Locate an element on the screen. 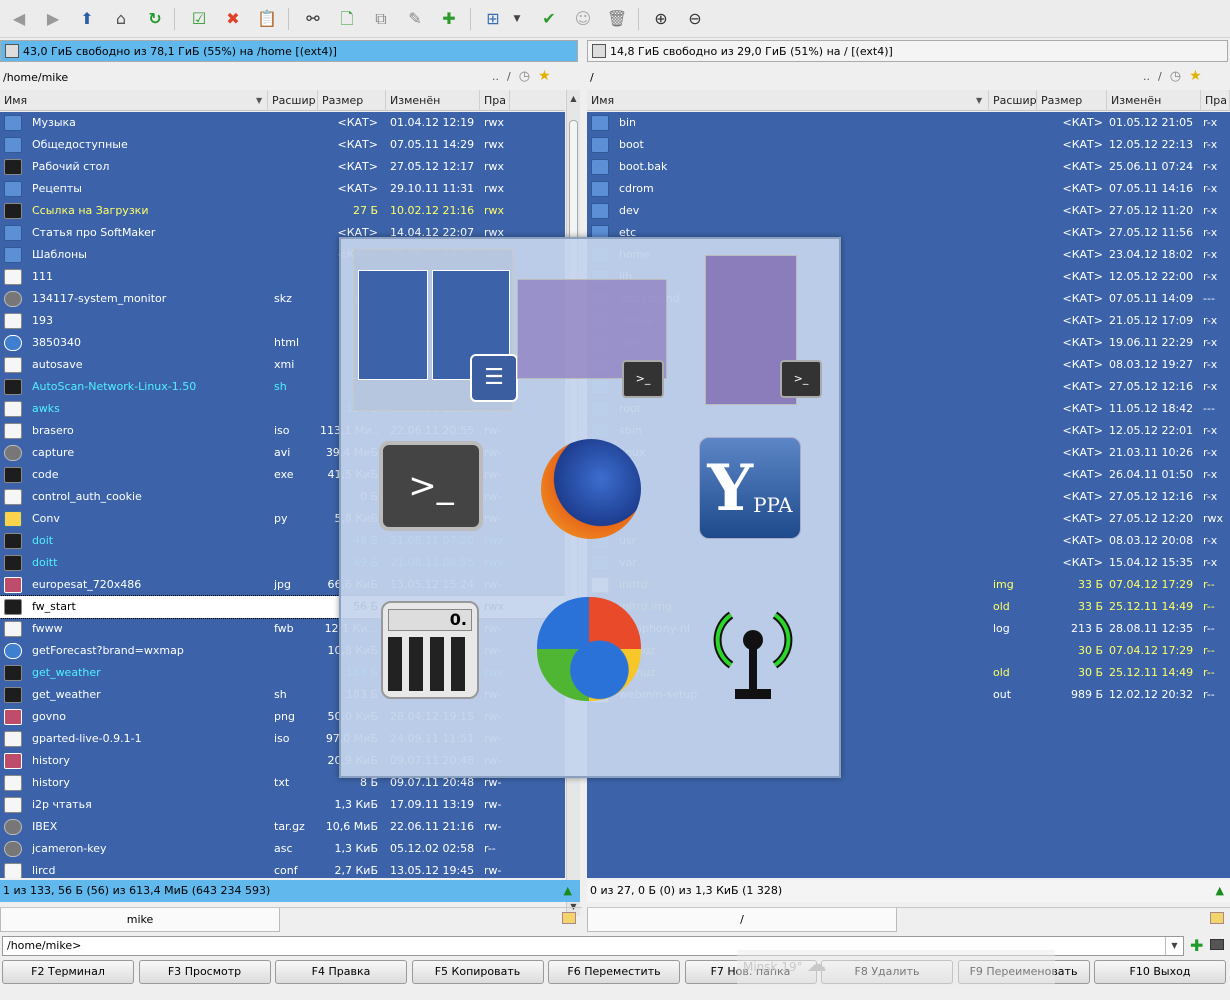  file-row: bin <КАТ> 01.05.12 21:05 r-x is located at coordinates (908, 123).